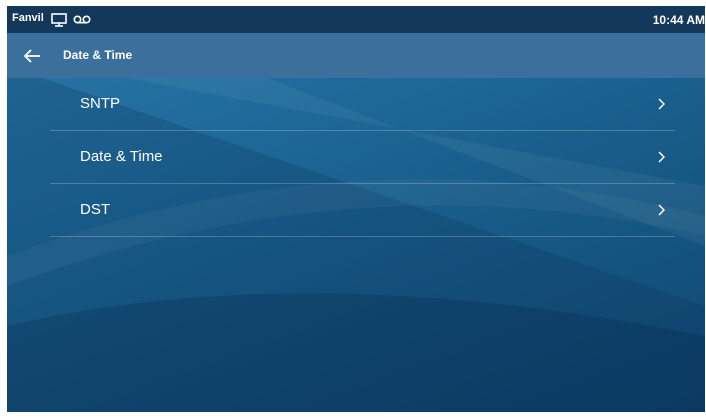 The image size is (706, 418). What do you see at coordinates (356, 55) in the screenshot?
I see `title-bar: Date & Time` at bounding box center [356, 55].